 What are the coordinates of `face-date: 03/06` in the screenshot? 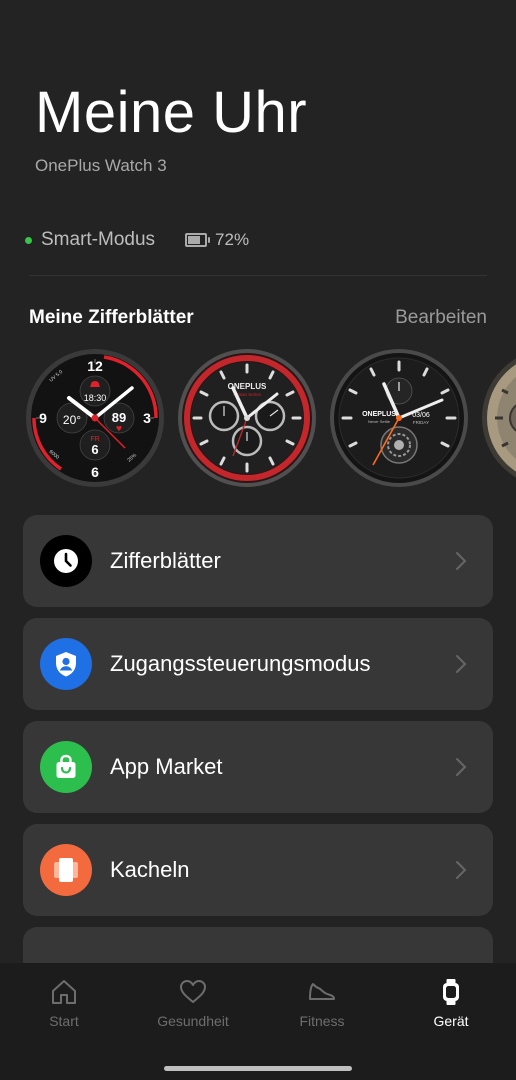 It's located at (421, 415).